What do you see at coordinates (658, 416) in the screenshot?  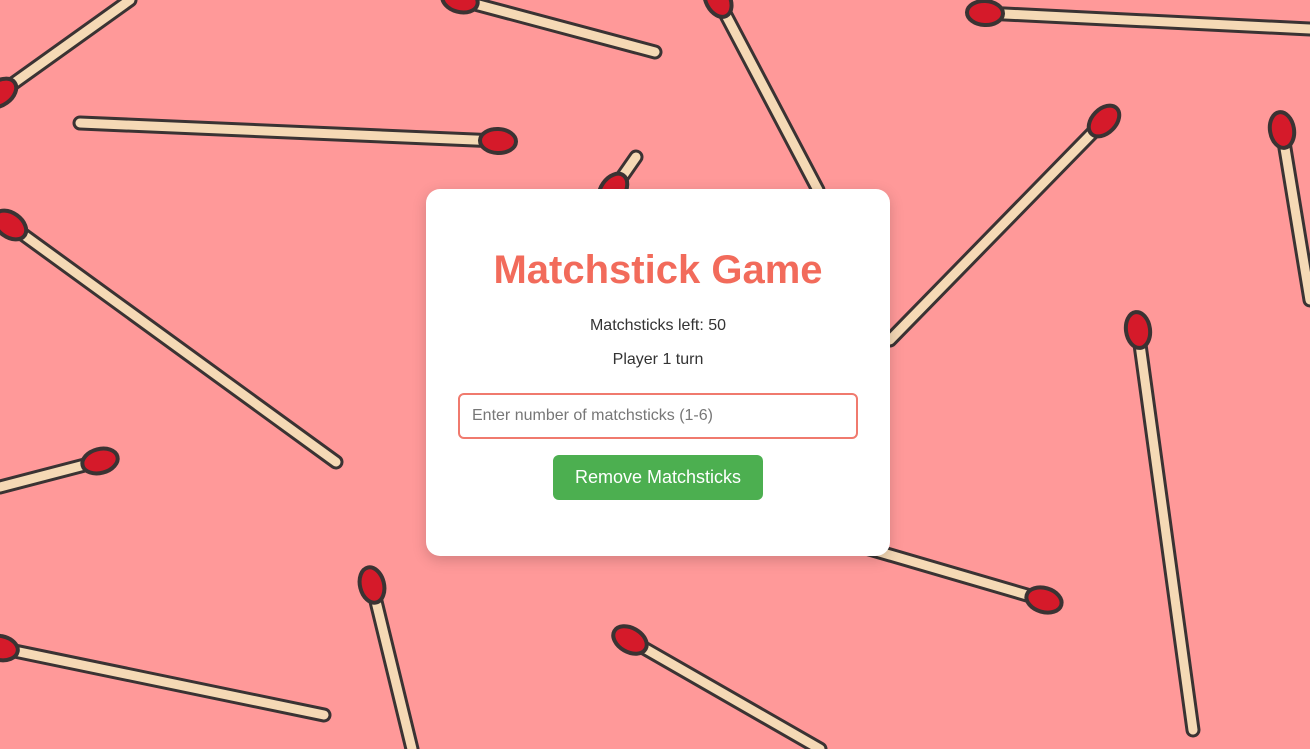 I see `matchstick-count-input` at bounding box center [658, 416].